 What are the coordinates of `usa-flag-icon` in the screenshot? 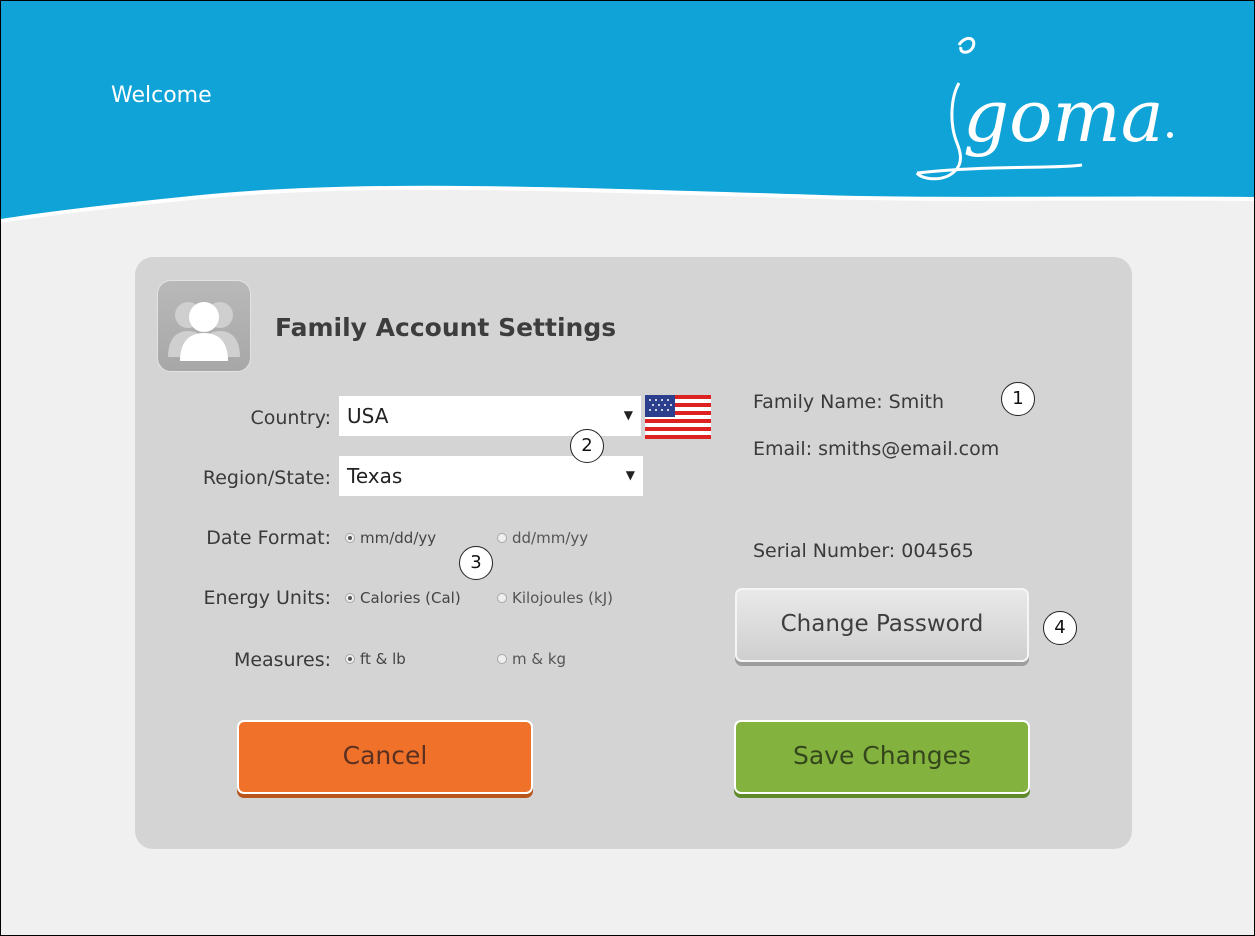 It's located at (678, 417).